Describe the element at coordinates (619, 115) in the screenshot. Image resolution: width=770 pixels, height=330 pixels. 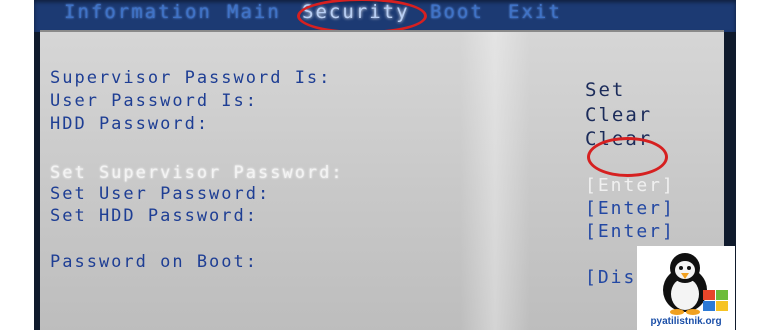
I see `user-password-status-value: Clear` at that location.